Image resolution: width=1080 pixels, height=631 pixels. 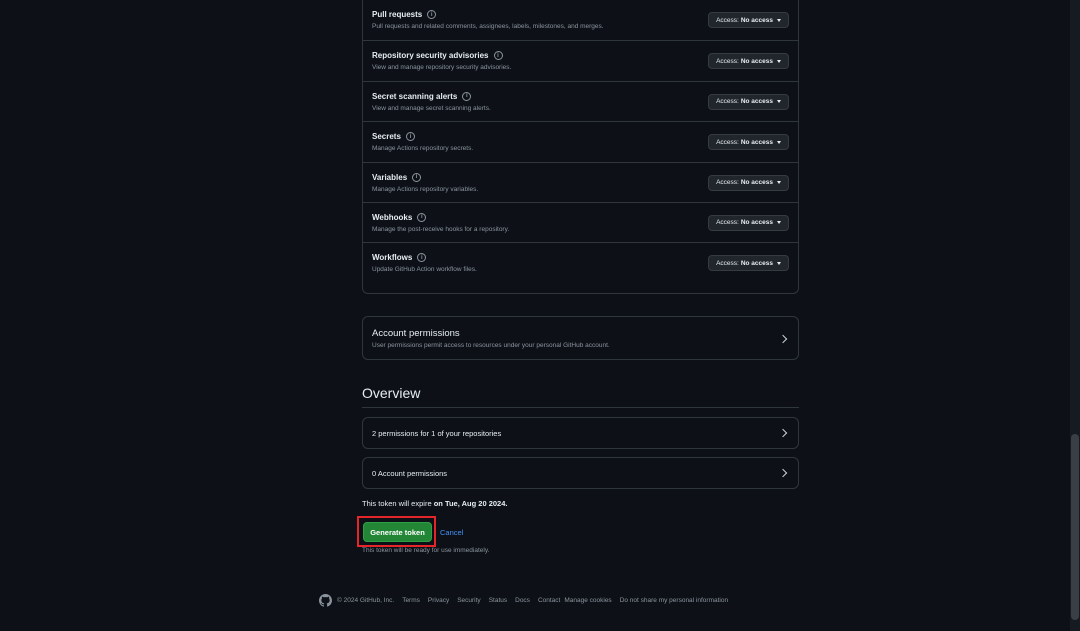 I want to click on permission-description: Update GitHub Action workflow files., so click(x=424, y=270).